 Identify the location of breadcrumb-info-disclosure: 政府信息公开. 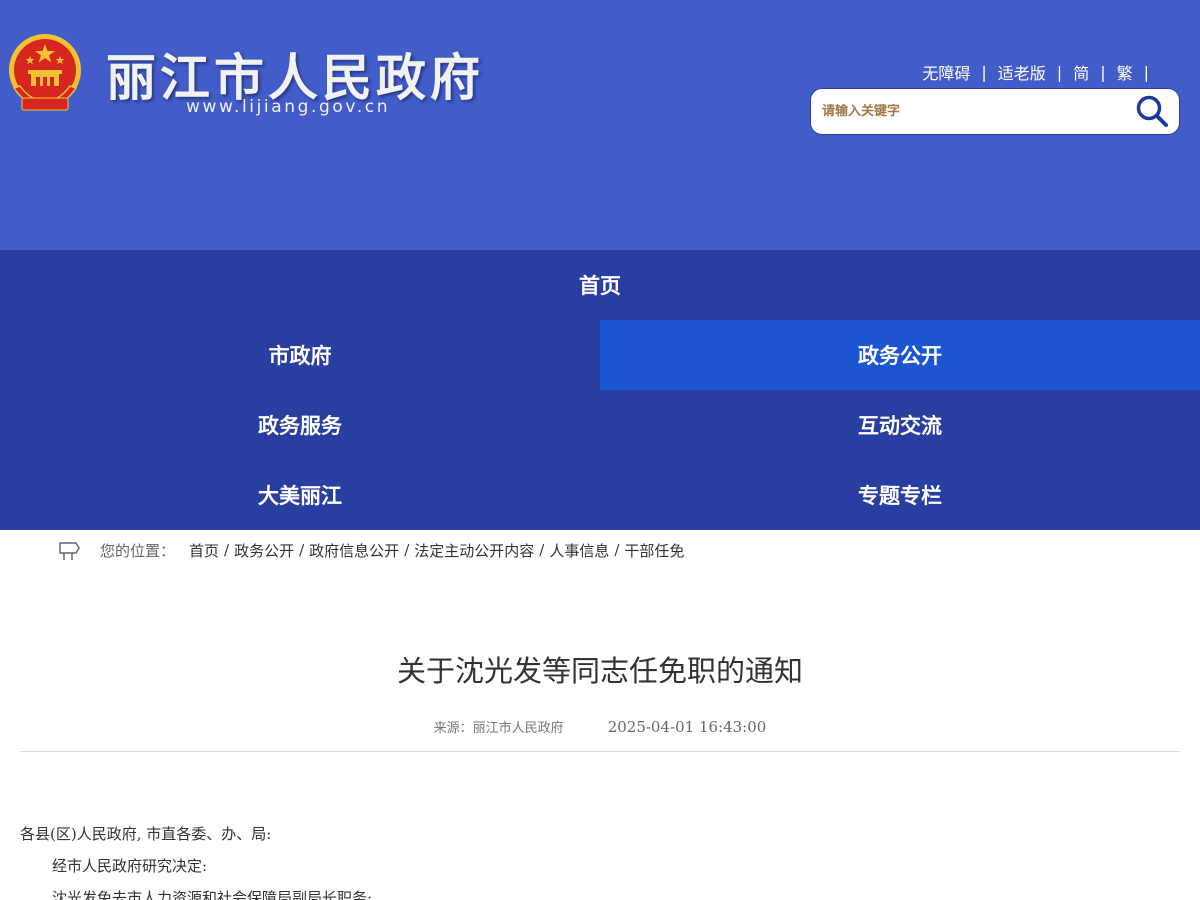
(354, 550).